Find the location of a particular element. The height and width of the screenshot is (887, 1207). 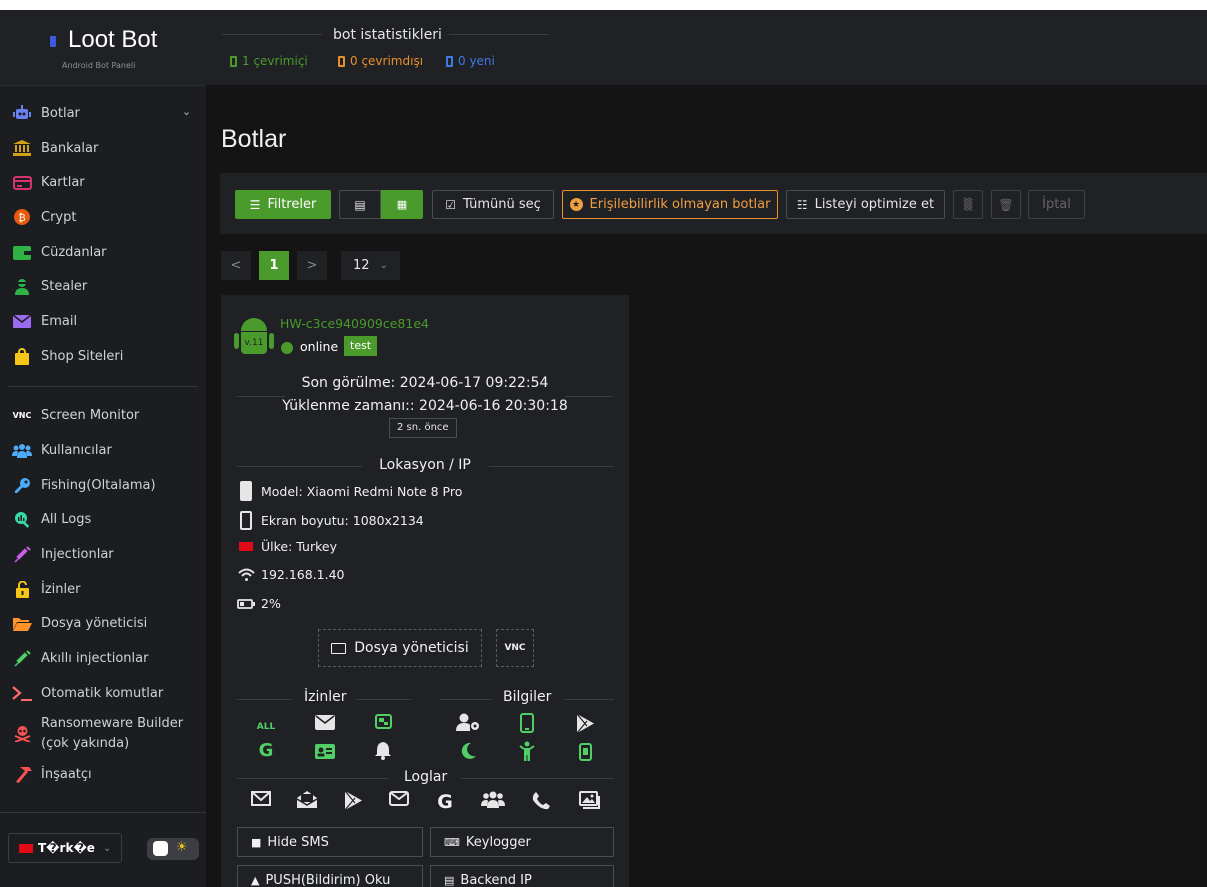

trash-icon: 🗑 is located at coordinates (1006, 204).